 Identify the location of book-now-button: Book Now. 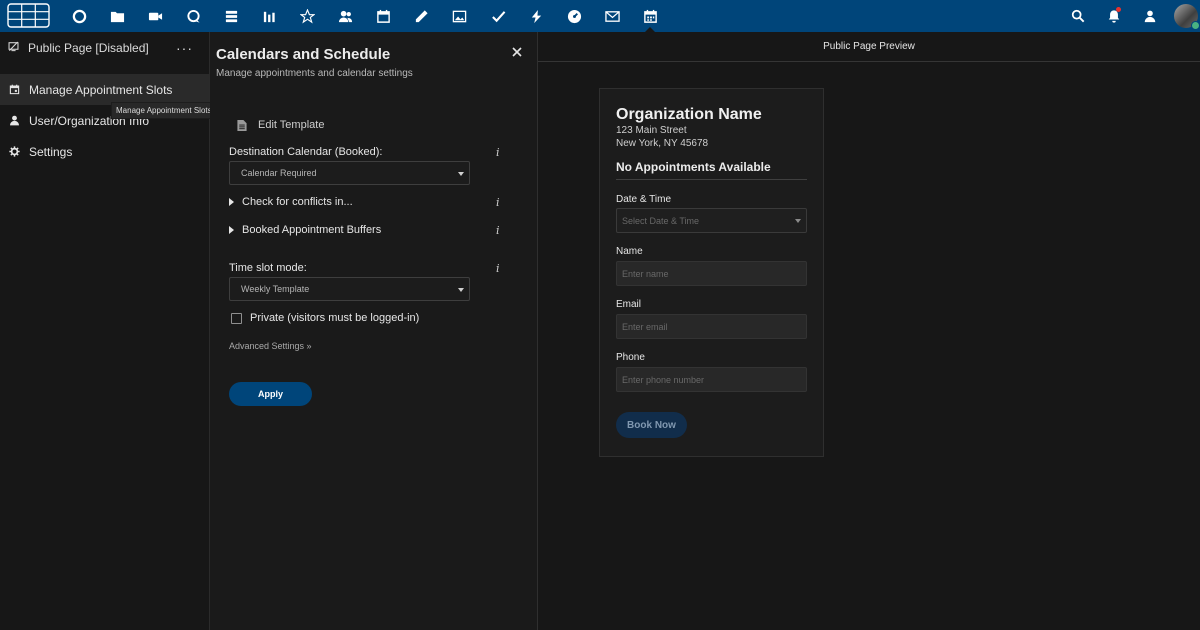
(651, 425).